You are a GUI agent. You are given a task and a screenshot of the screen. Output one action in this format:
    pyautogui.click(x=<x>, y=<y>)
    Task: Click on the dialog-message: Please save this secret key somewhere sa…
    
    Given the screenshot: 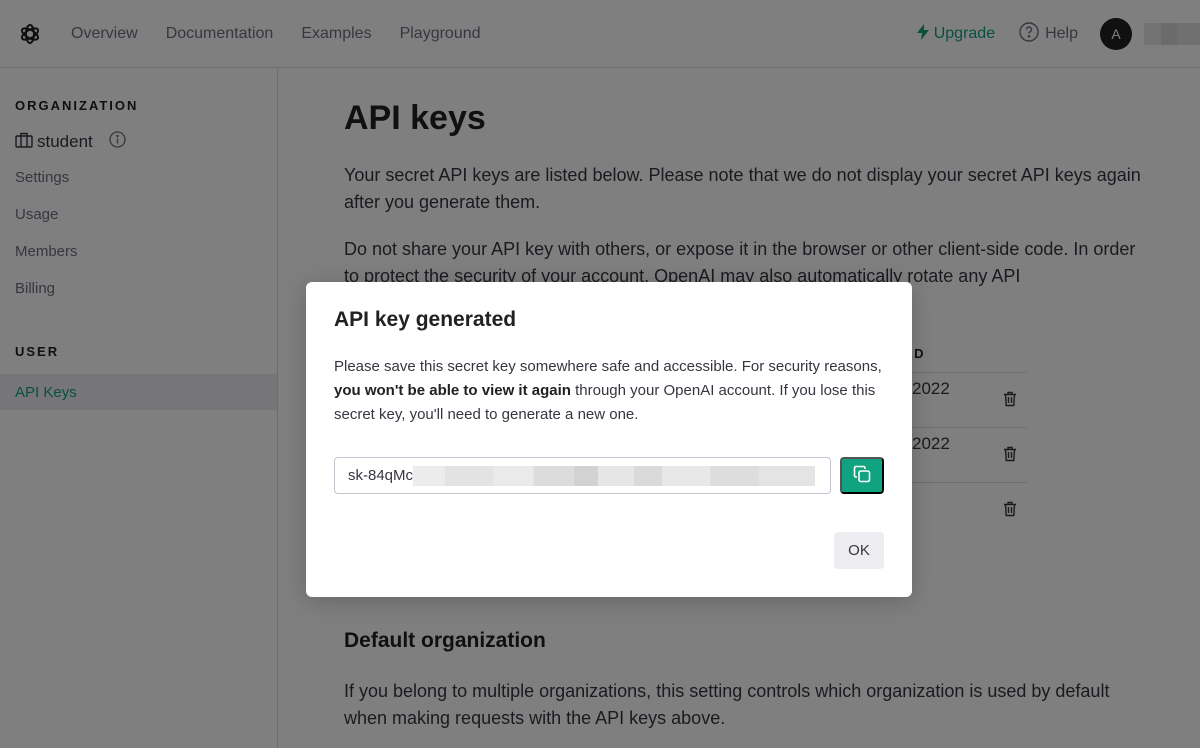 What is the action you would take?
    pyautogui.click(x=612, y=391)
    